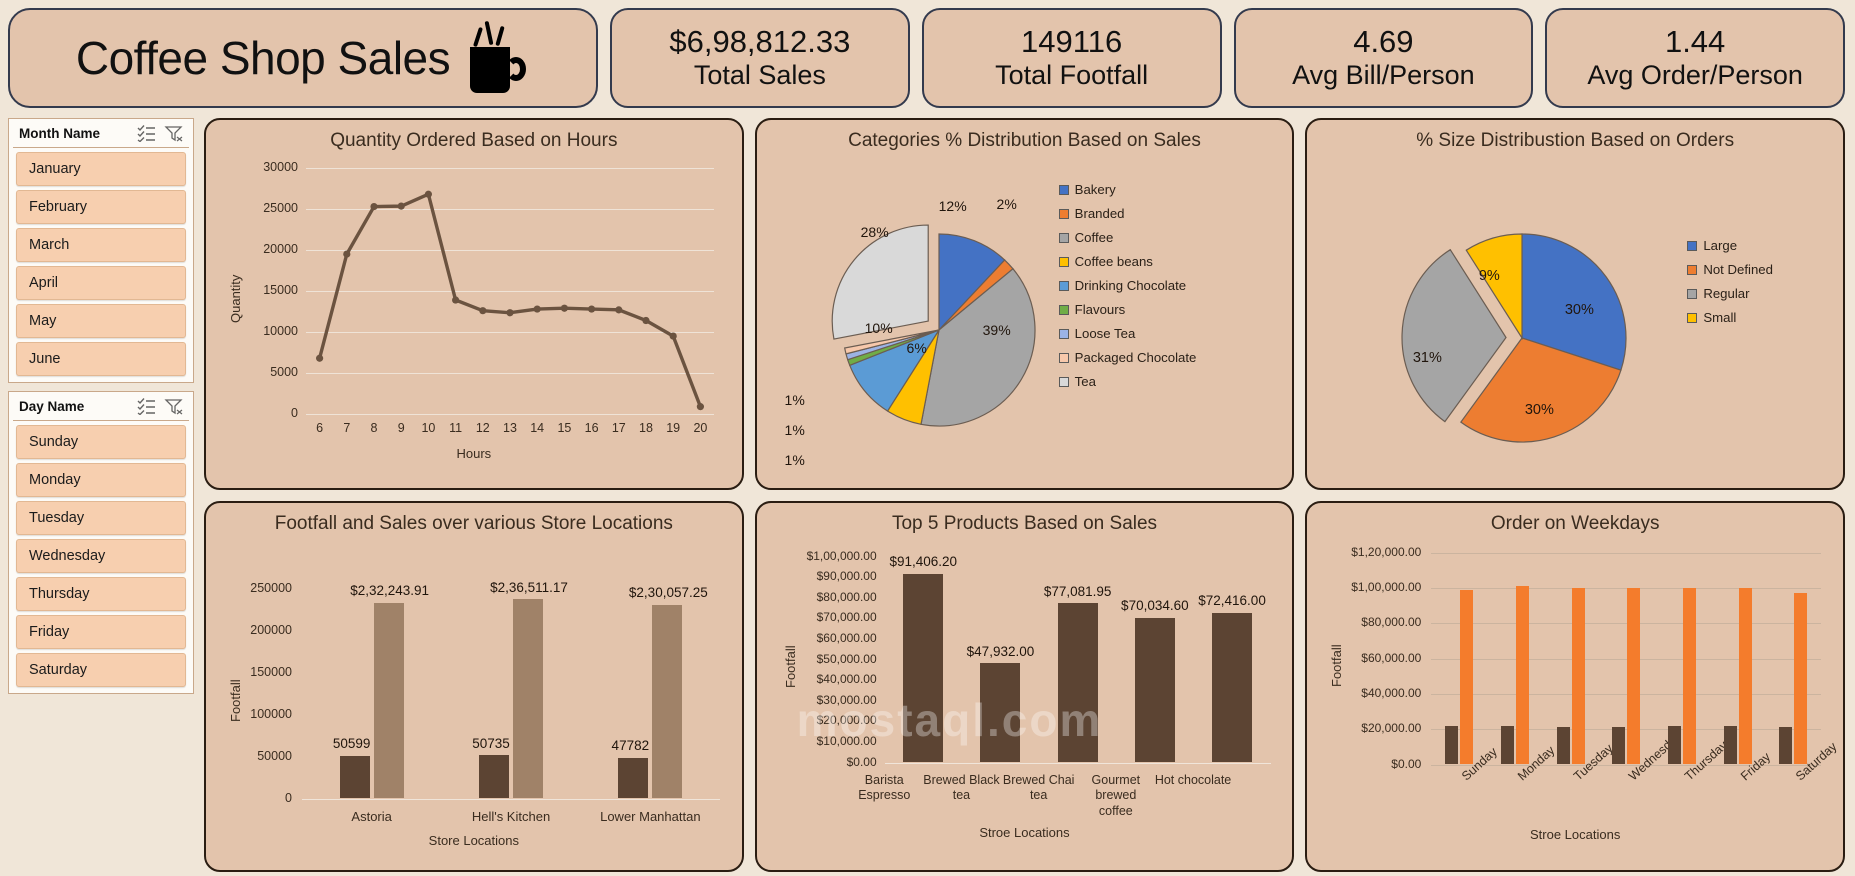 This screenshot has height=876, width=1855. Describe the element at coordinates (537, 428) in the screenshot. I see `x-axis-tick: 14` at that location.